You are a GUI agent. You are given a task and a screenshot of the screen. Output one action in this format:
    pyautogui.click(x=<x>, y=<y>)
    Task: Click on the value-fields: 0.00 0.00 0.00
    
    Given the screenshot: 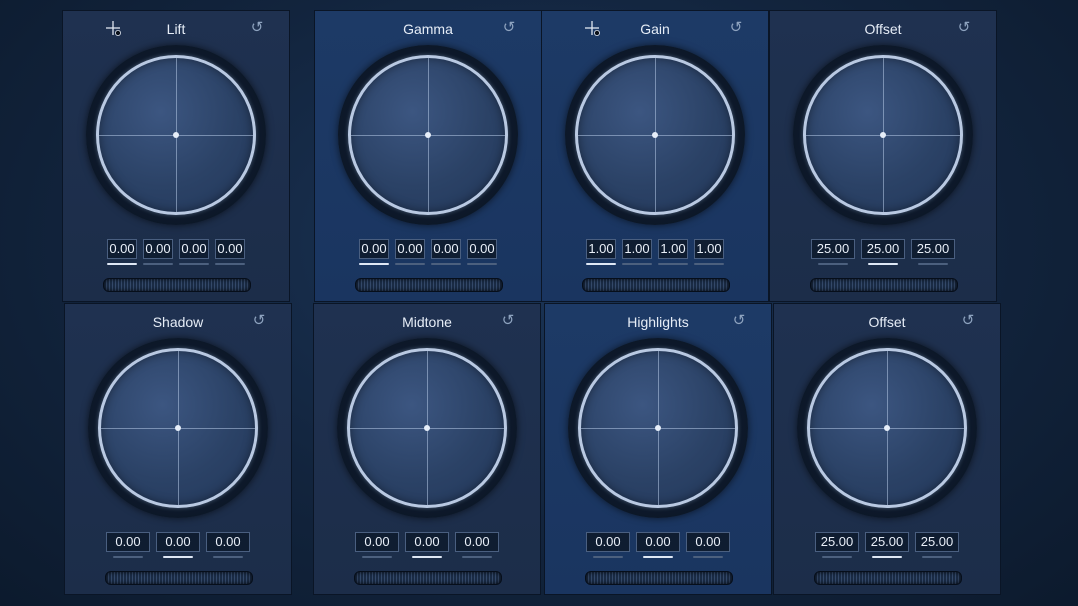 What is the action you would take?
    pyautogui.click(x=427, y=545)
    